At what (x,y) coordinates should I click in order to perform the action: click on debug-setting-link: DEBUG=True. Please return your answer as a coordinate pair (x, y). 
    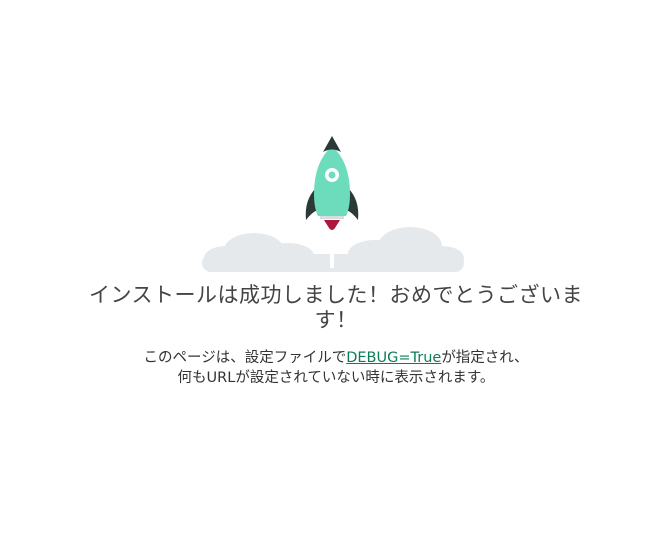
    Looking at the image, I should click on (393, 358).